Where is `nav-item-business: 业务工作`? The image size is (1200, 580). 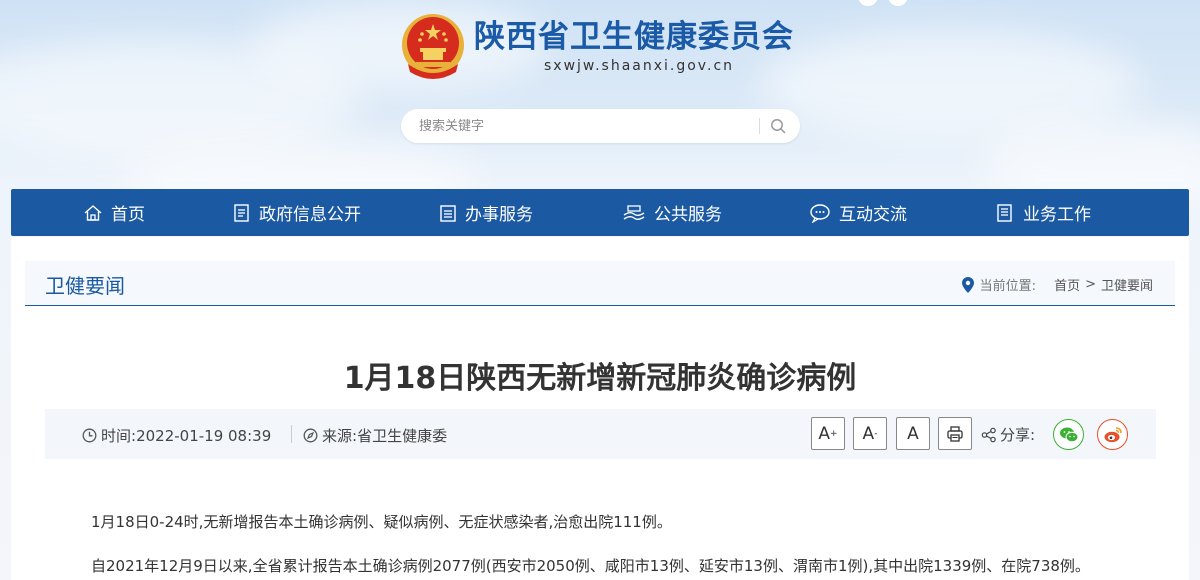 nav-item-business: 业务工作 is located at coordinates (1043, 212).